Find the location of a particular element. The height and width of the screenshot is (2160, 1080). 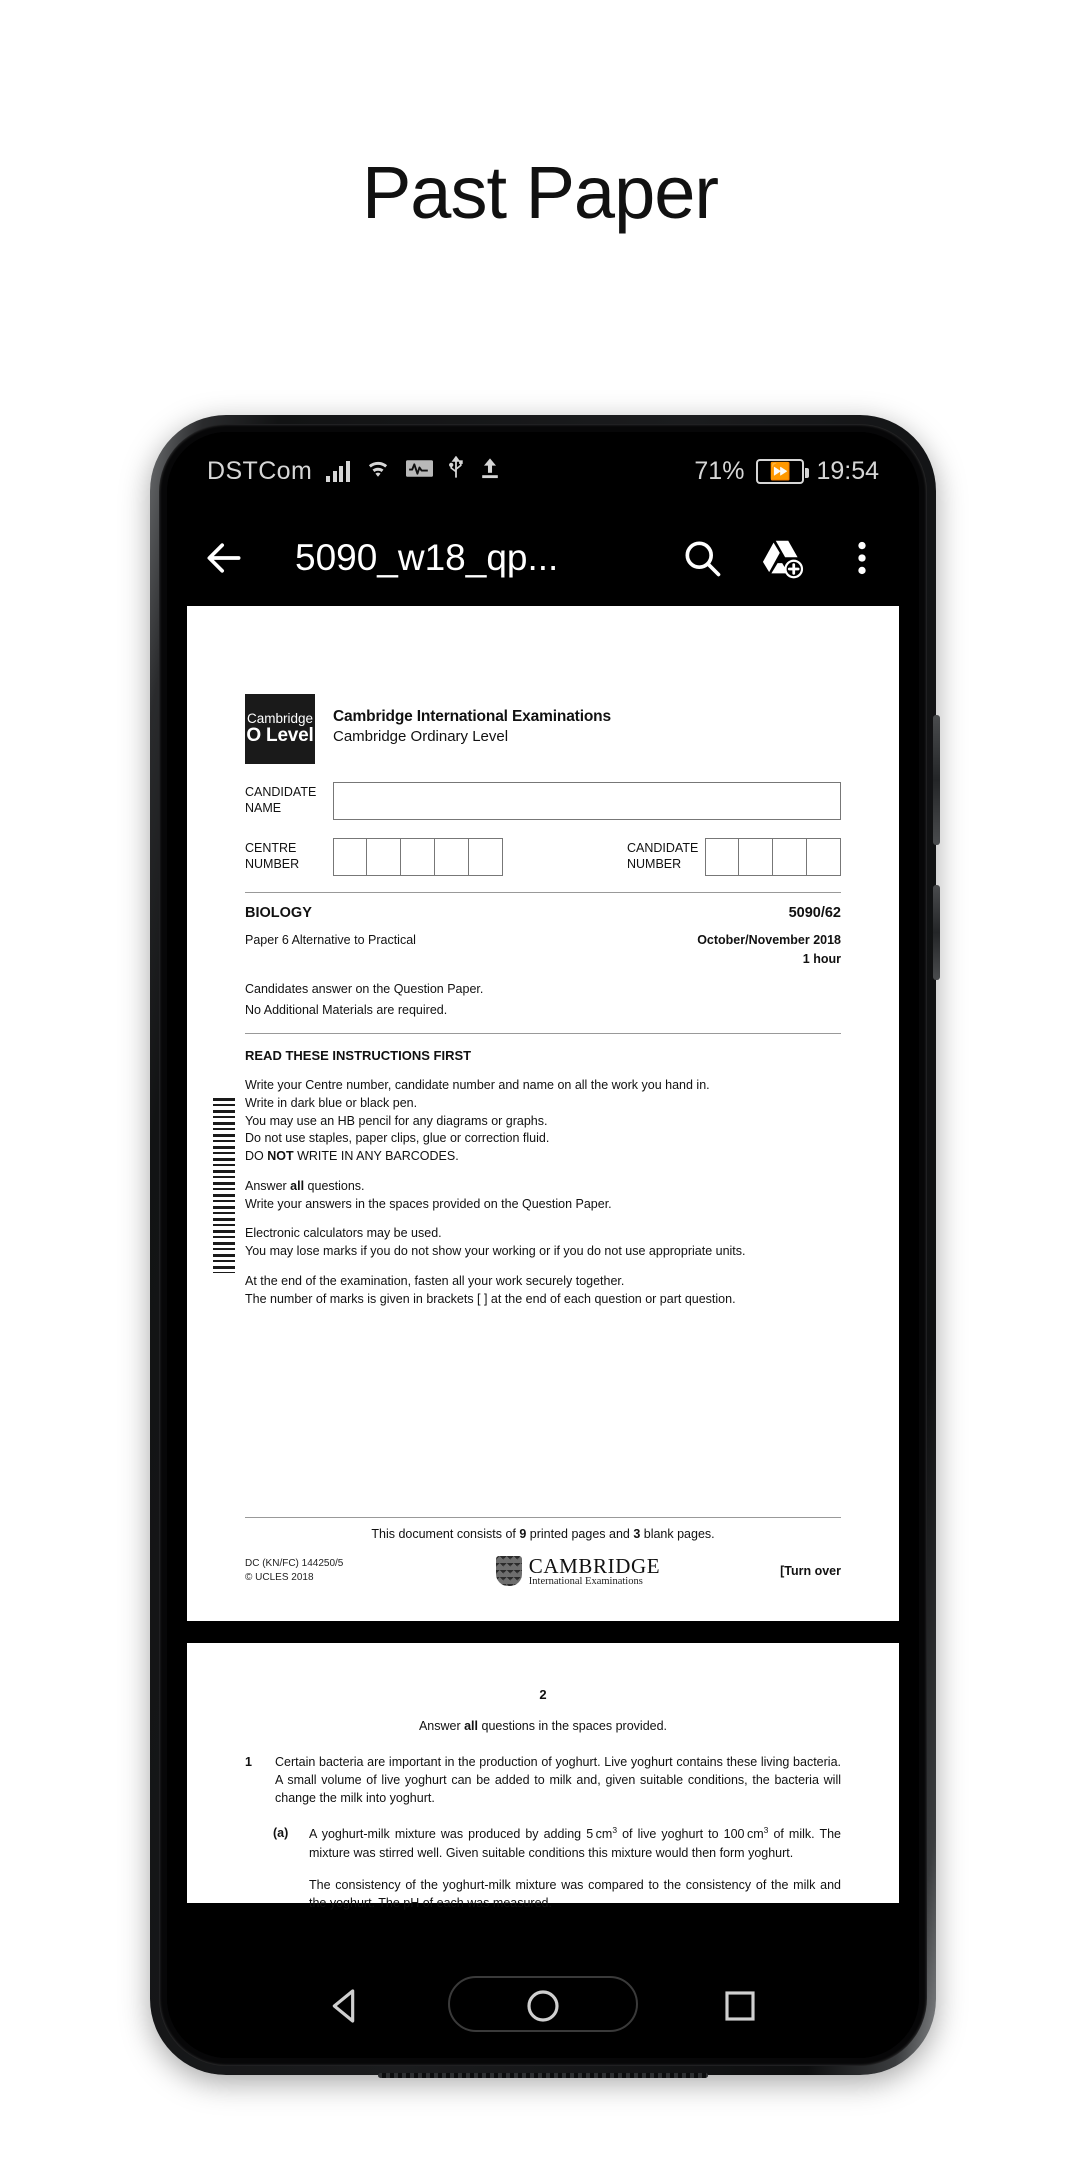

data-activity-icon is located at coordinates (419, 471).